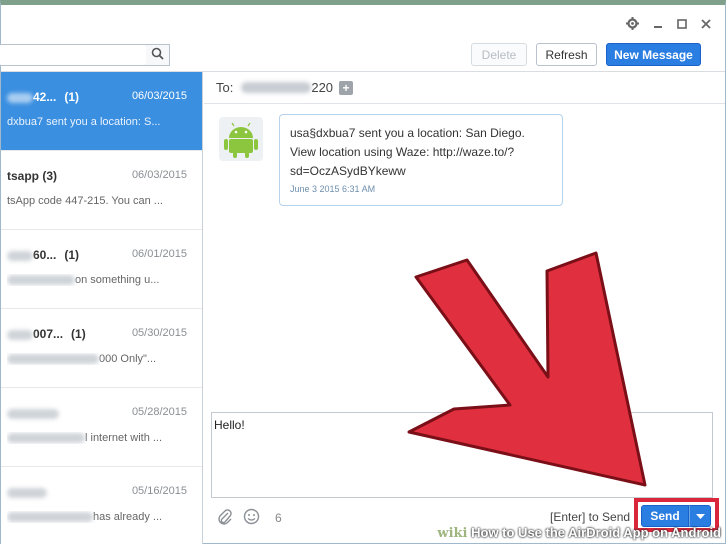 The image size is (726, 544). I want to click on chevron-down-icon, so click(700, 516).